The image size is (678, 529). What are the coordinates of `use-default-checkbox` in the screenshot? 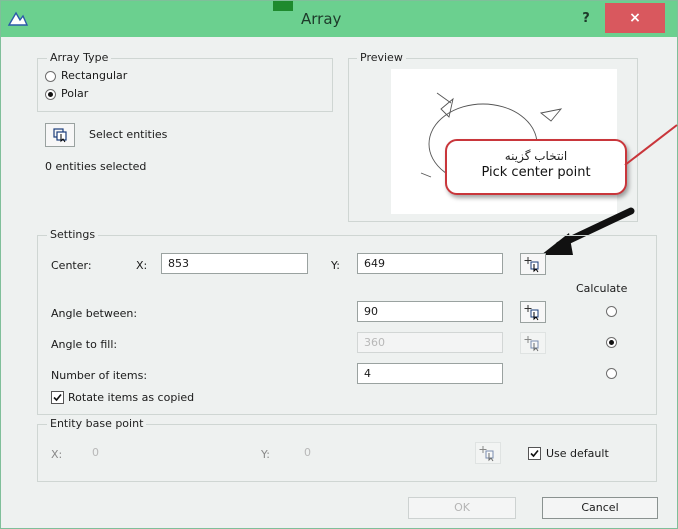 It's located at (534, 453).